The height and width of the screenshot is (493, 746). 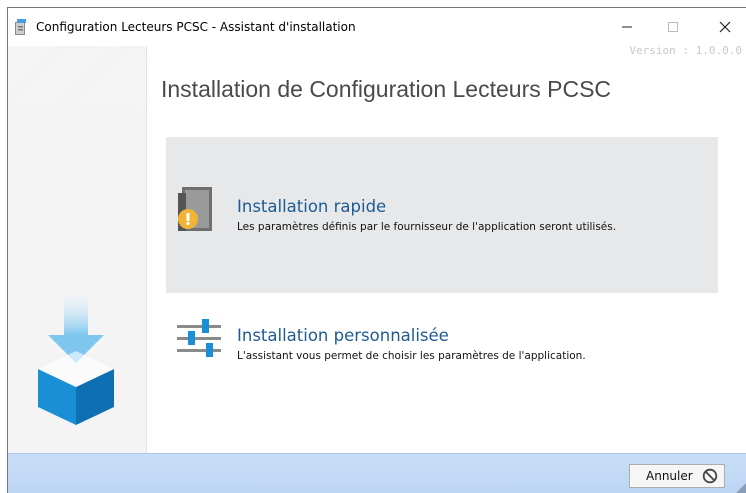 What do you see at coordinates (199, 338) in the screenshot?
I see `sliders-icon` at bounding box center [199, 338].